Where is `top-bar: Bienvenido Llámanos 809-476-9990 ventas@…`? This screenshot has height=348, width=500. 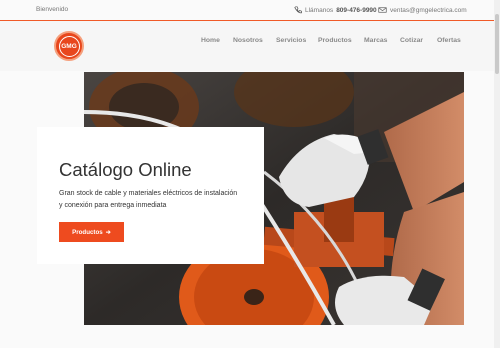 top-bar: Bienvenido Llámanos 809-476-9990 ventas@… is located at coordinates (250, 10).